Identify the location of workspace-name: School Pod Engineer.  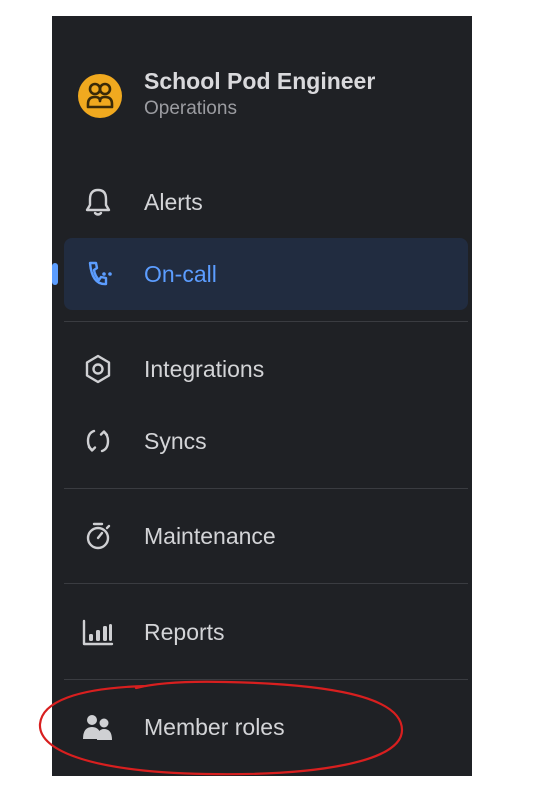
(260, 81).